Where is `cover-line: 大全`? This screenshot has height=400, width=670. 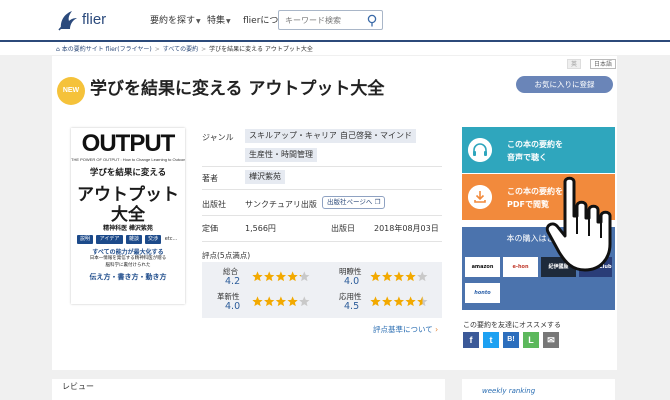 cover-line: 大全 is located at coordinates (128, 214).